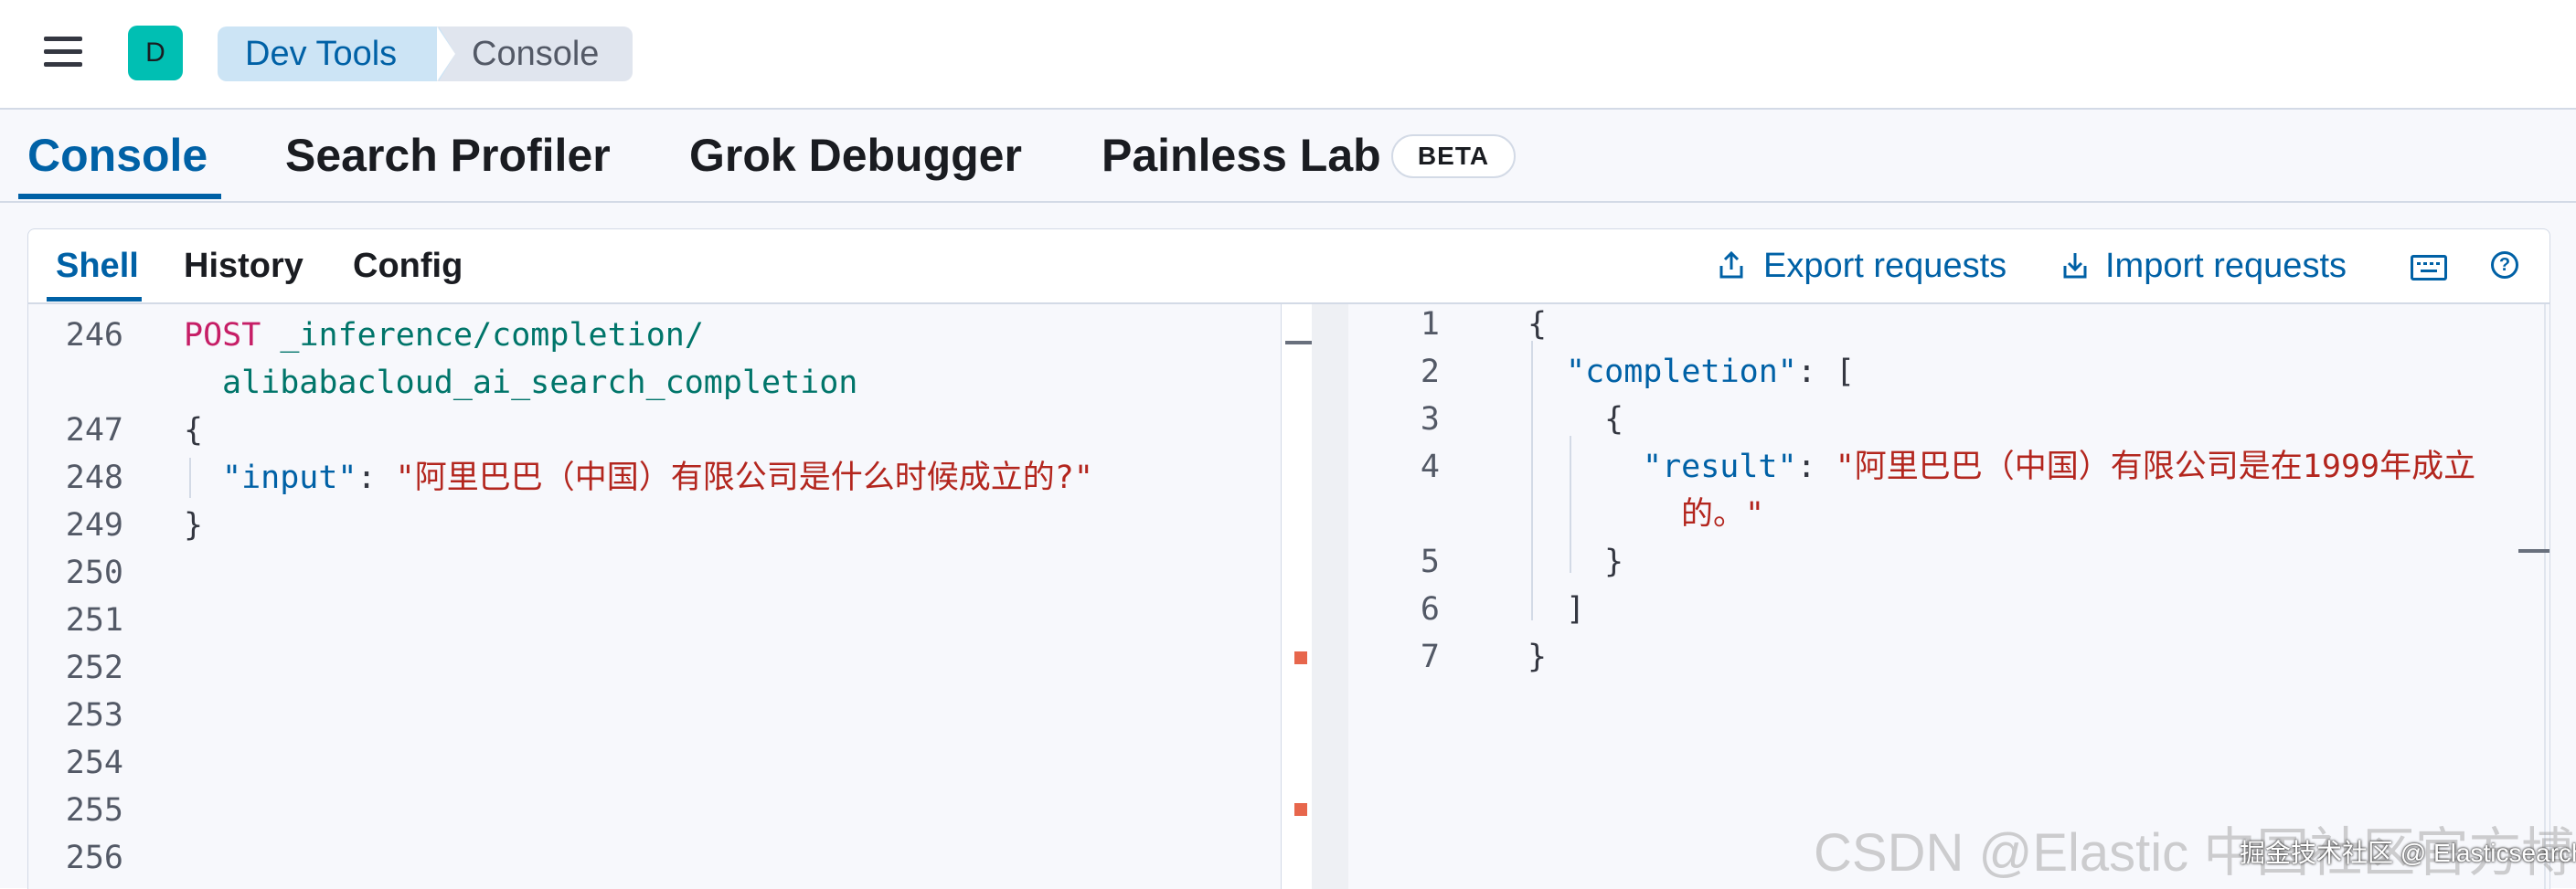 The height and width of the screenshot is (889, 2576). I want to click on export-icon, so click(1731, 264).